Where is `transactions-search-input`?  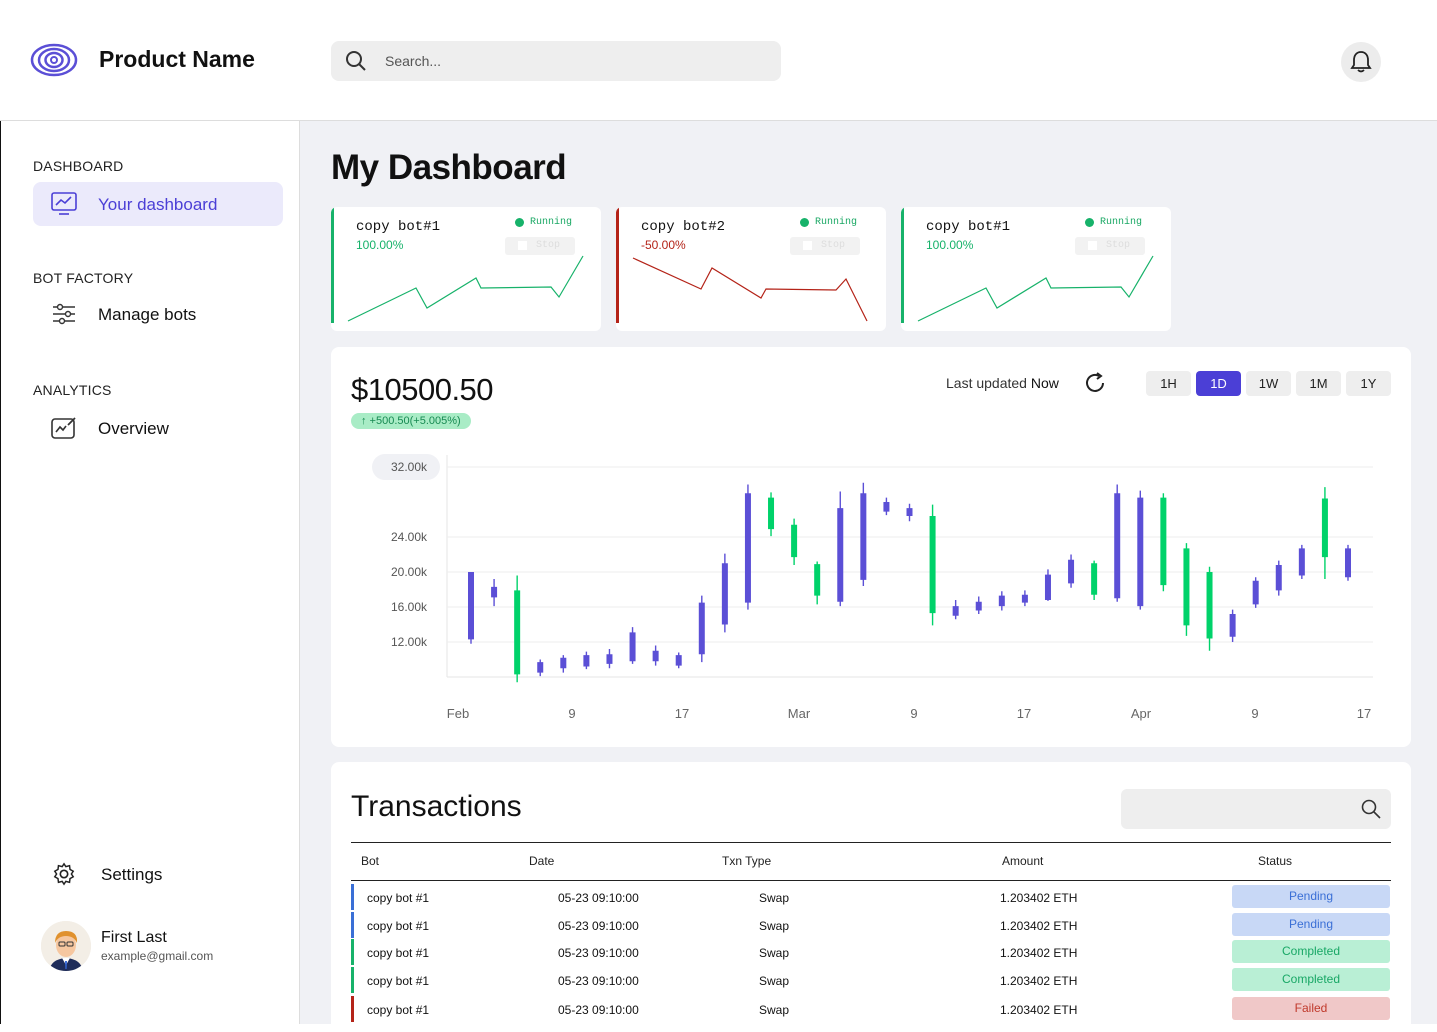
transactions-search-input is located at coordinates (1256, 809).